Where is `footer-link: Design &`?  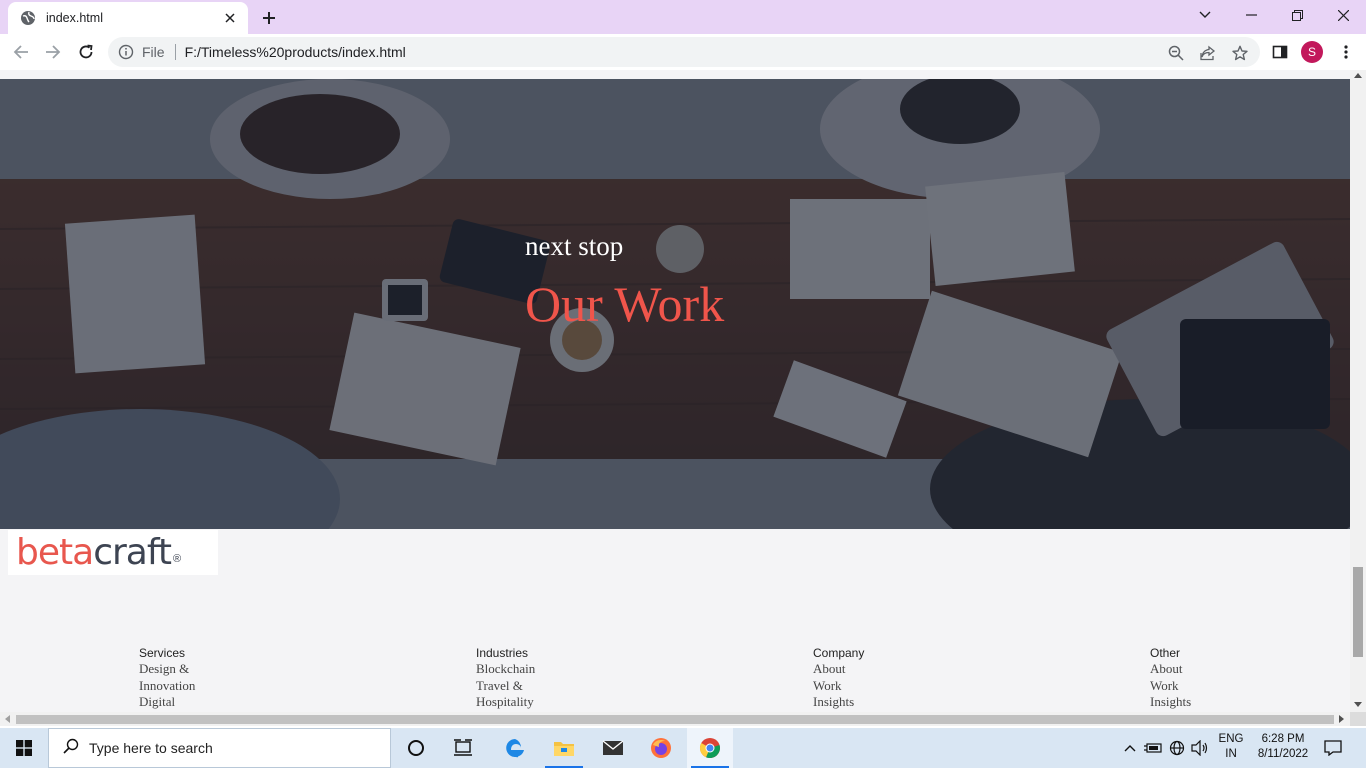
footer-link: Design & is located at coordinates (214, 669).